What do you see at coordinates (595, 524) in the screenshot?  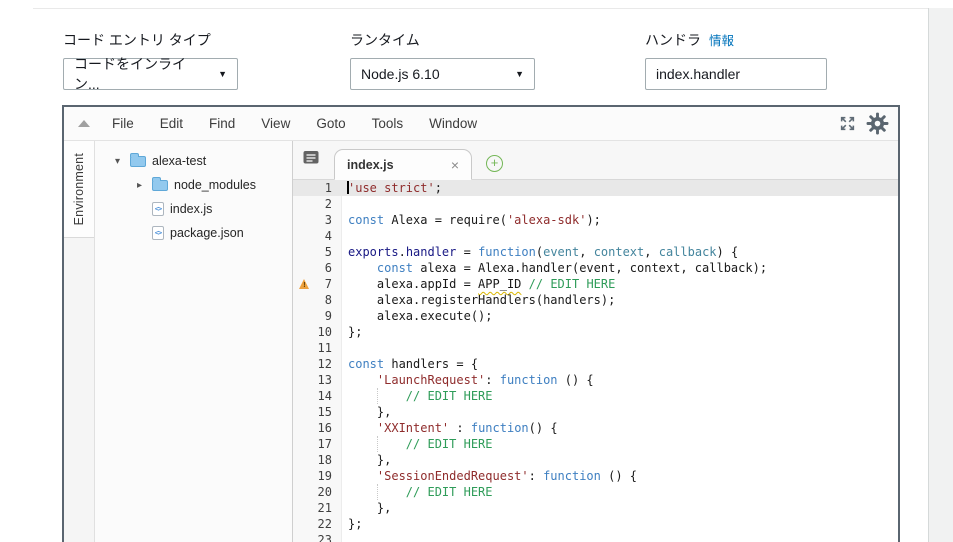 I see `code-line-22: 22};` at bounding box center [595, 524].